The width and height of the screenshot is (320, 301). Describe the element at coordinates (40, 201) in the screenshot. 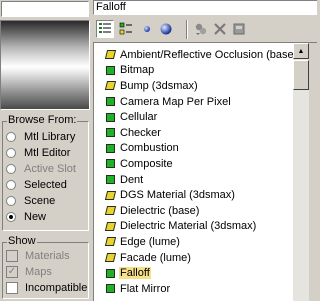

I see `radio-label: Scene` at that location.